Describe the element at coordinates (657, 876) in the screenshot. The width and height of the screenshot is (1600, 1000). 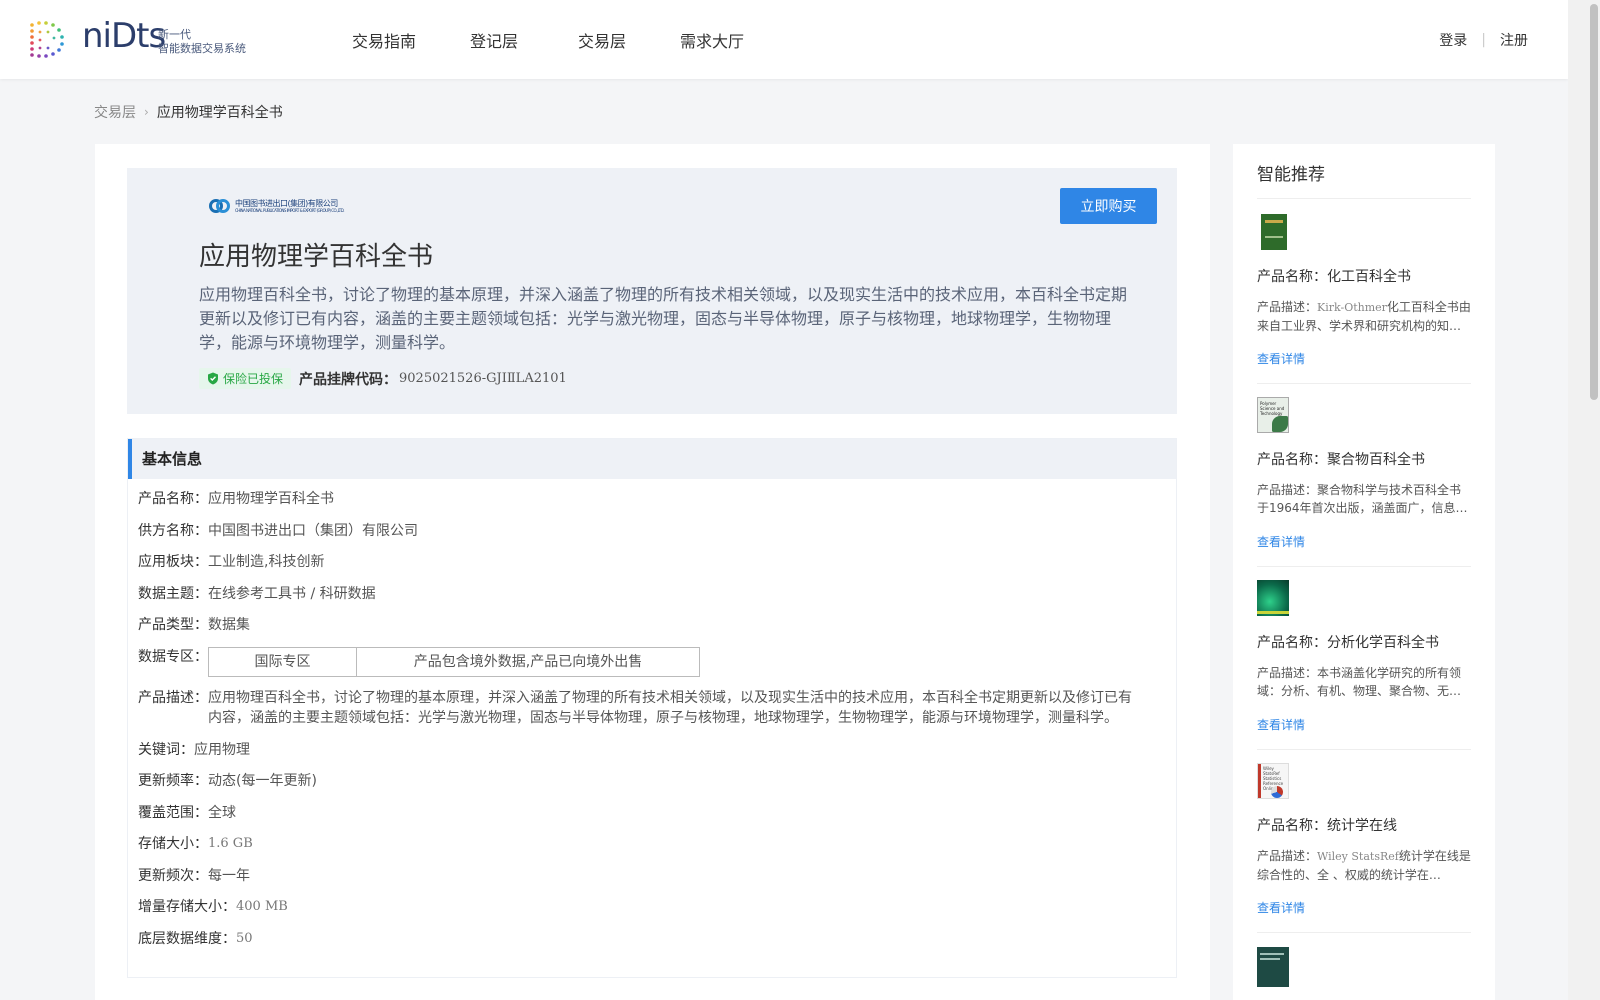
I see `info-row-update-count: 更新频次： 每一年` at that location.